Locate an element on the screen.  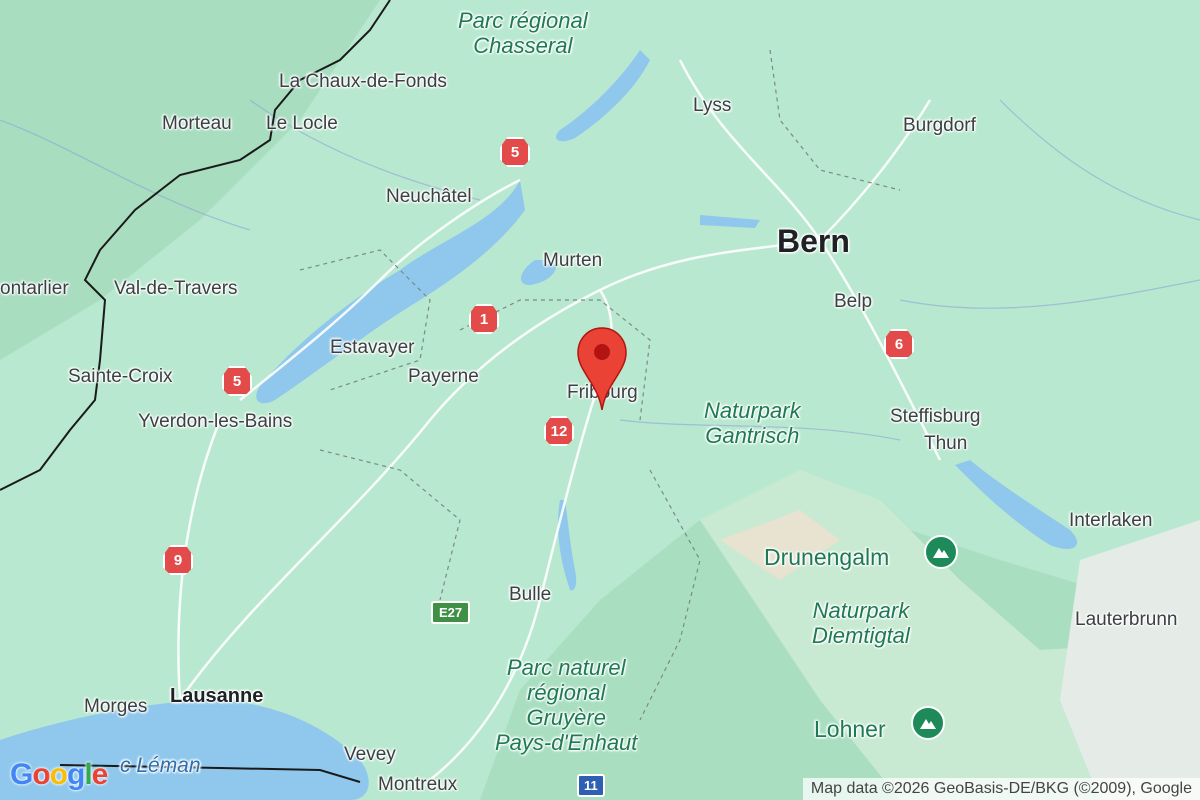
place-label-interlaken: Interlaken is located at coordinates (1110, 521).